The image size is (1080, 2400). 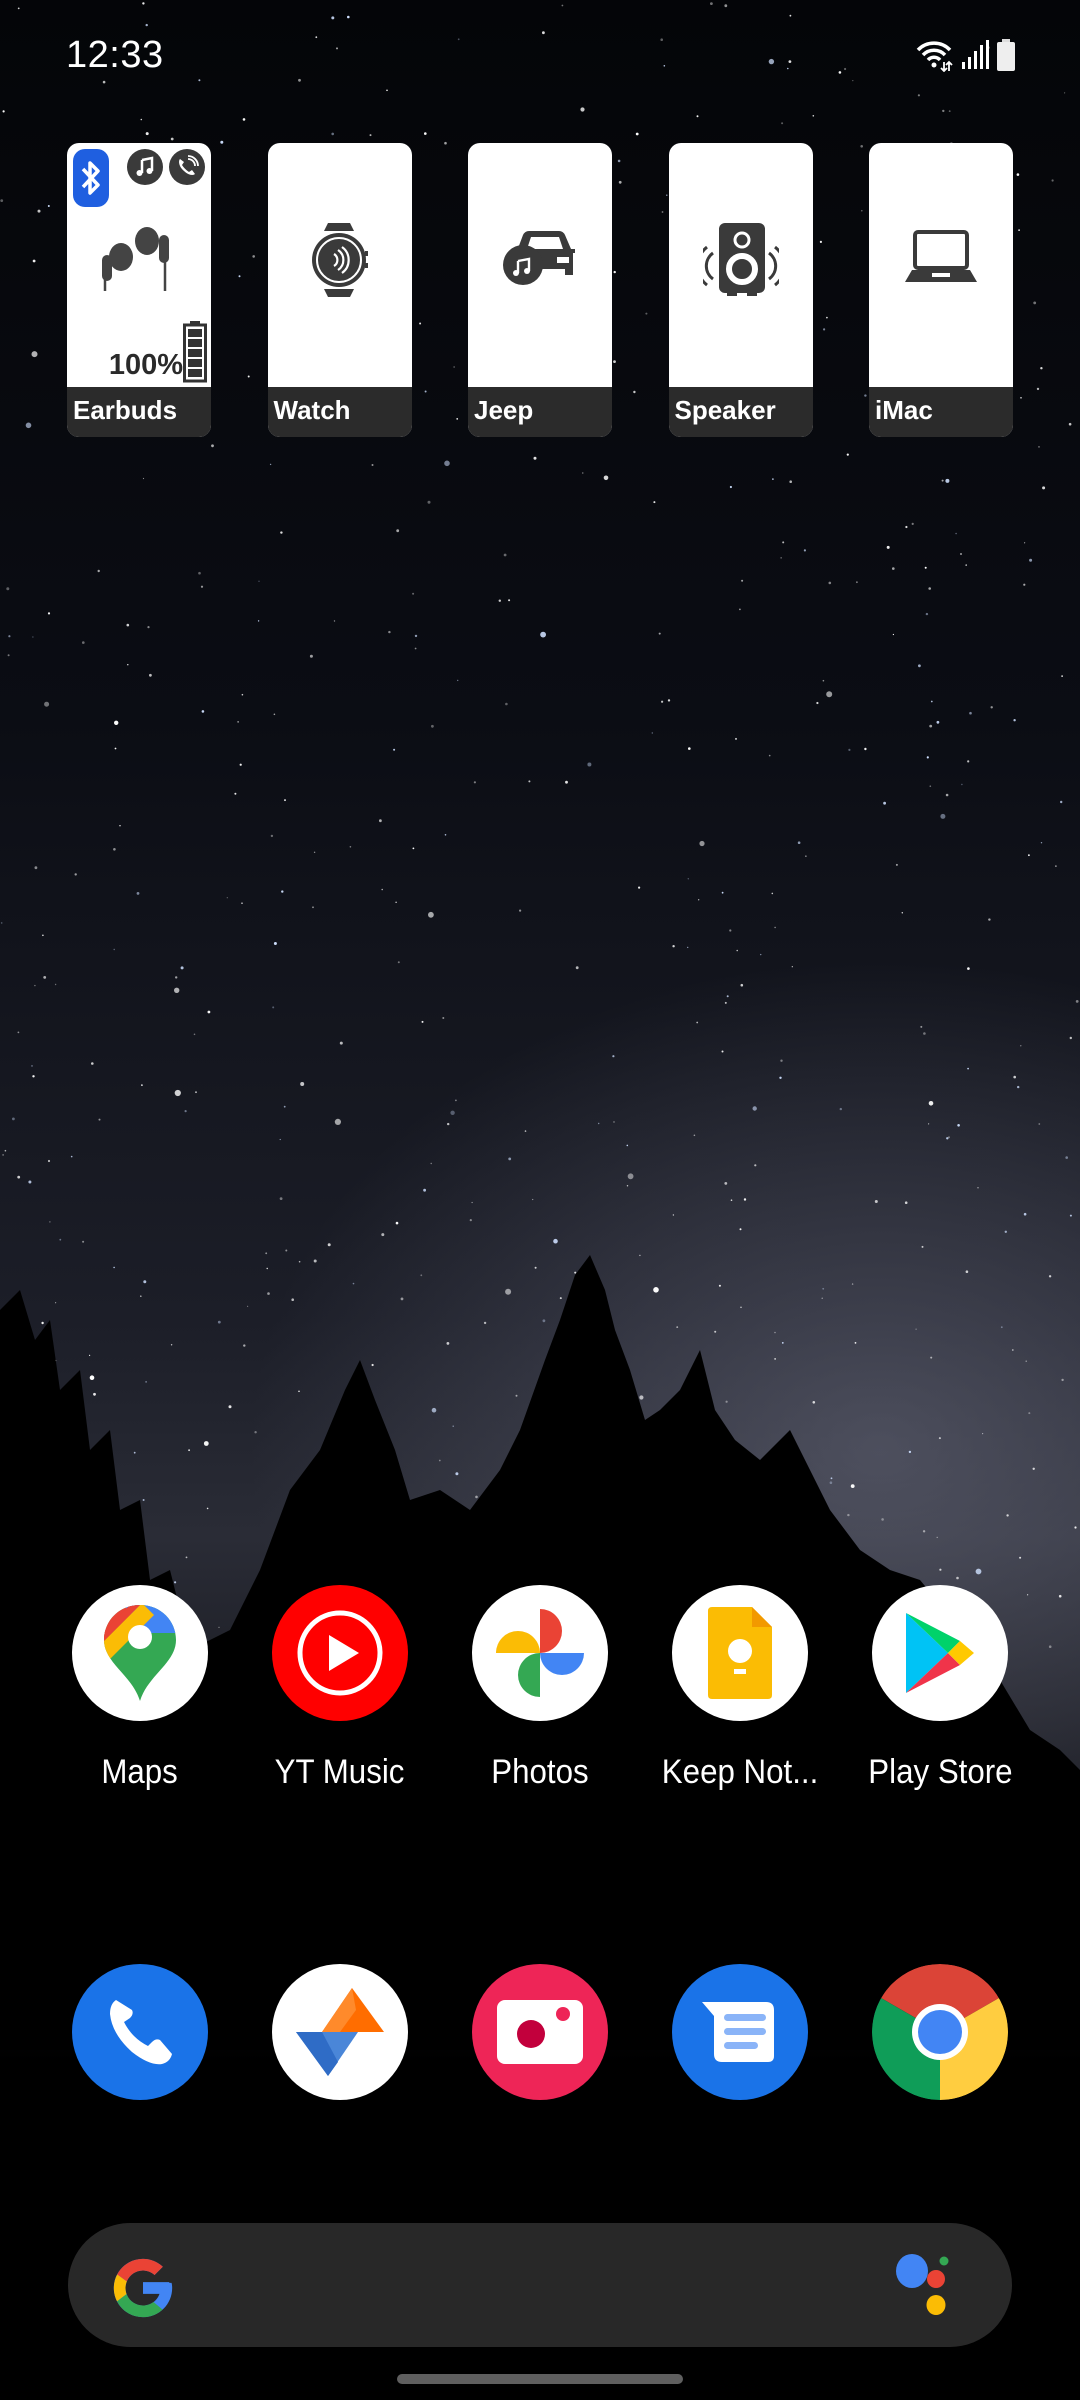 I want to click on dock-app-files, so click(x=340, y=2032).